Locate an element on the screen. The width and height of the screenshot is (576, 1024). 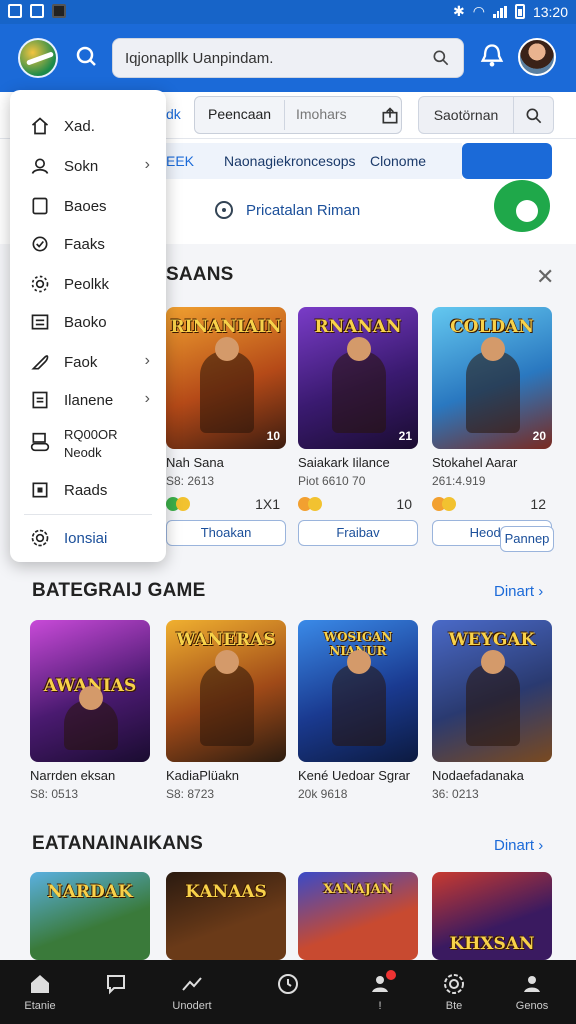
game-thumbnail: NARDAK is located at coordinates (90, 916).